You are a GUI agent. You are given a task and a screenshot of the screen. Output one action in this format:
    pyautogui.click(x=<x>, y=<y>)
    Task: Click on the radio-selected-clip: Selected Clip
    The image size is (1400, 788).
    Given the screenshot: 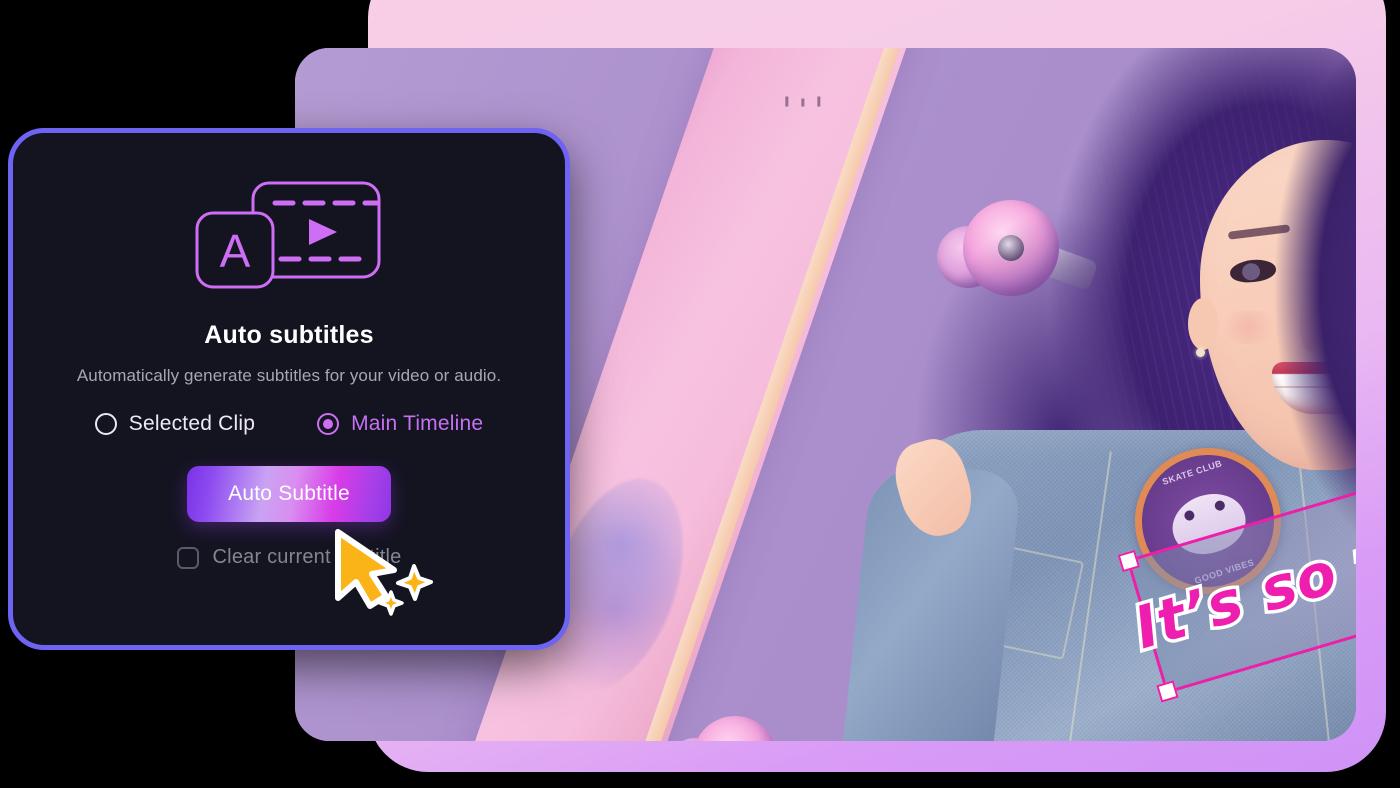 What is the action you would take?
    pyautogui.click(x=175, y=424)
    